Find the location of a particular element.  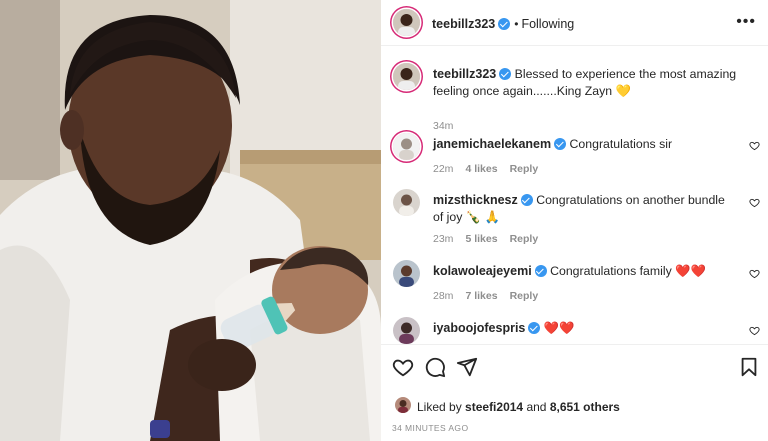

comment-username: iyaboojofespris is located at coordinates (479, 328).